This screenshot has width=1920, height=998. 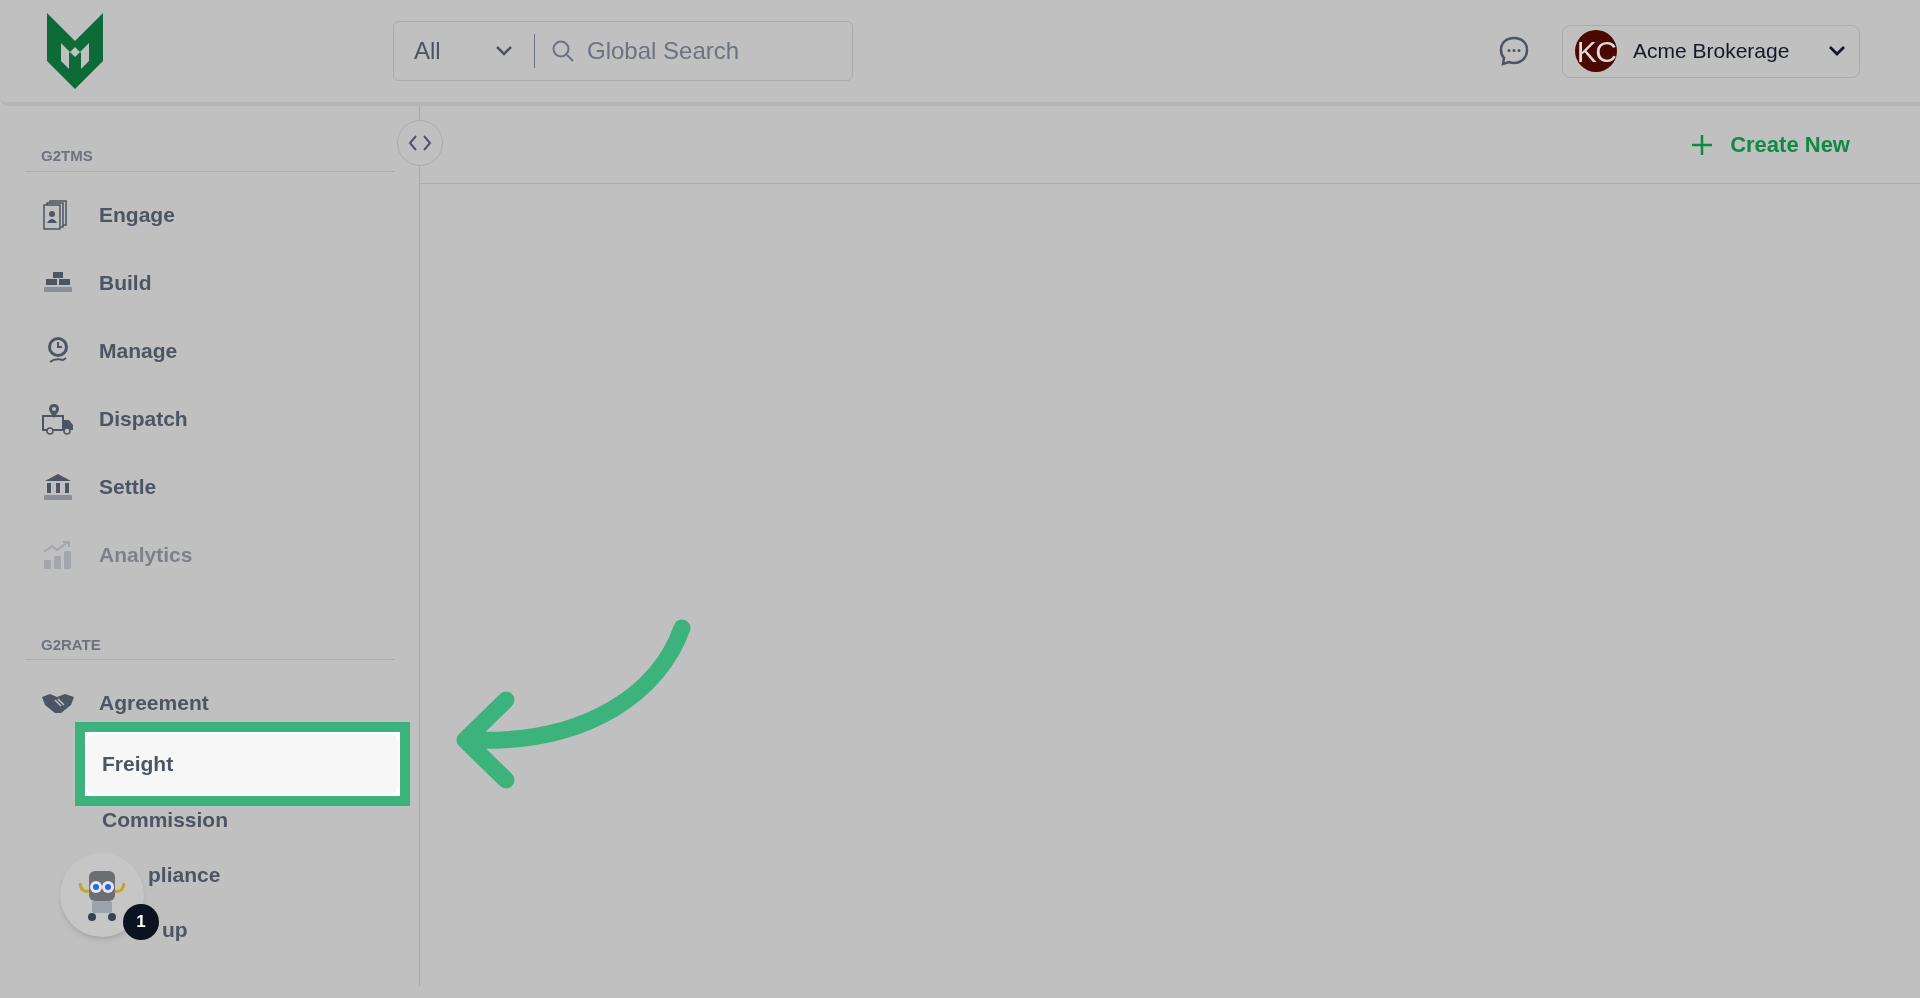 What do you see at coordinates (1702, 144) in the screenshot?
I see `plus-icon` at bounding box center [1702, 144].